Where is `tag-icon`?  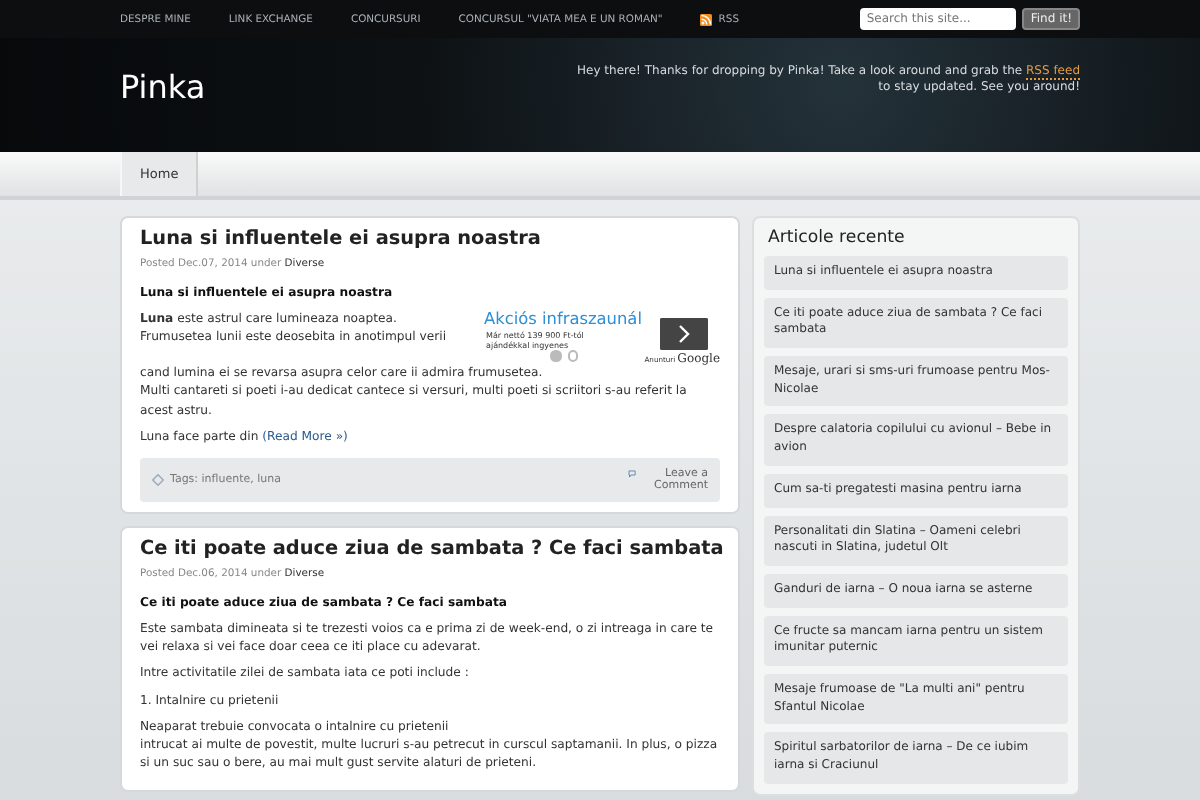
tag-icon is located at coordinates (158, 479).